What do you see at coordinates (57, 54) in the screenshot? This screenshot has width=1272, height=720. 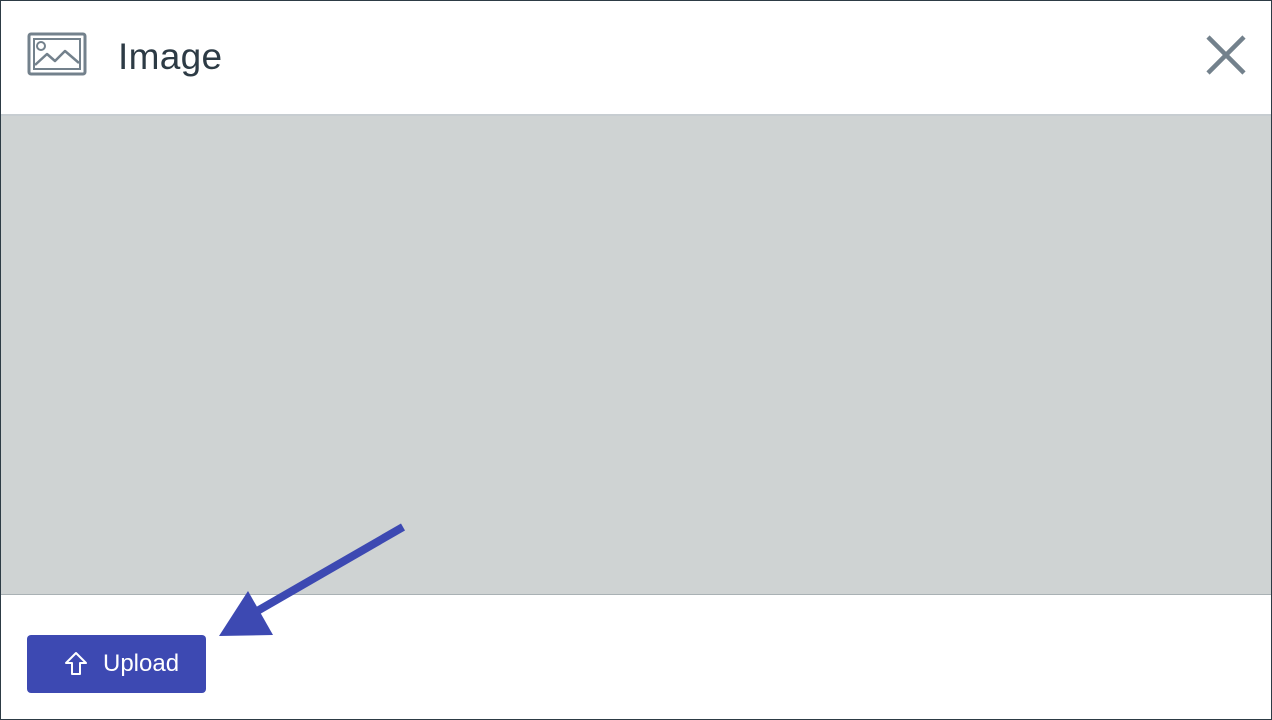 I see `image-icon` at bounding box center [57, 54].